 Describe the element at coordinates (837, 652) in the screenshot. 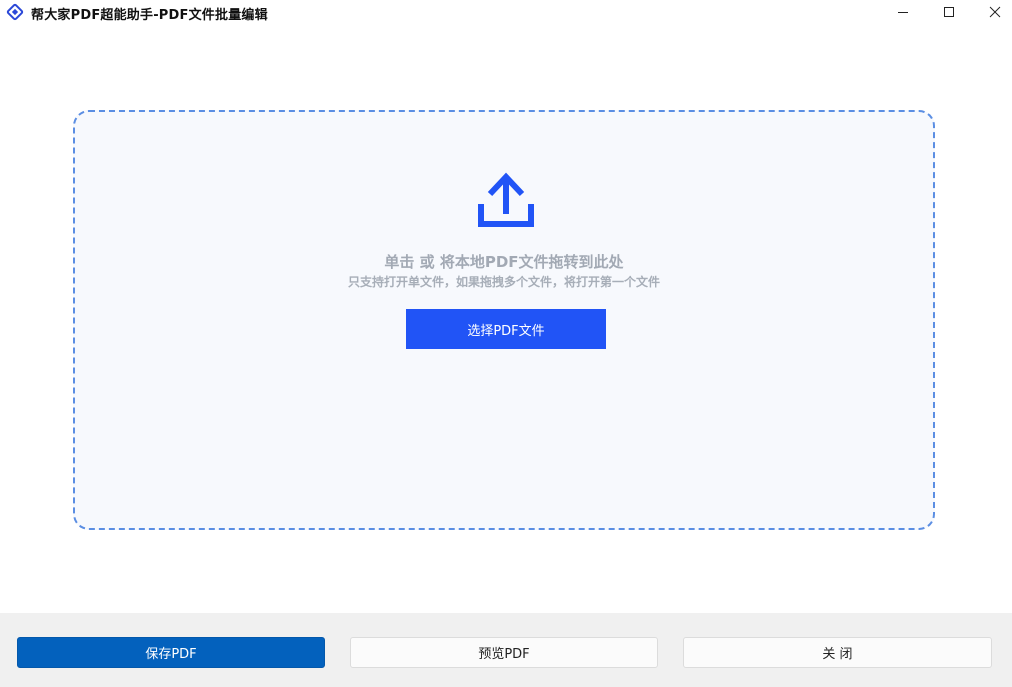

I see `close-button: 关 闭` at that location.